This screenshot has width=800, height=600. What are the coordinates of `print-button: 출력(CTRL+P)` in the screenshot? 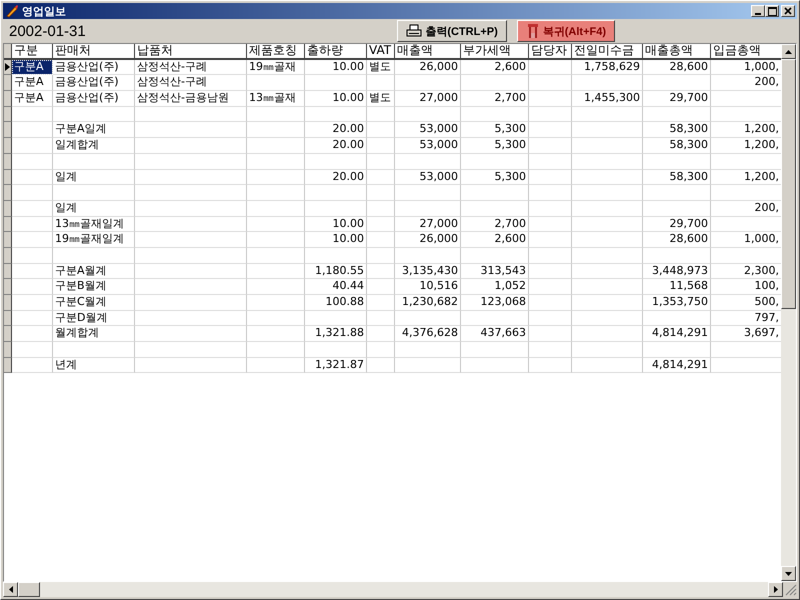 It's located at (452, 31).